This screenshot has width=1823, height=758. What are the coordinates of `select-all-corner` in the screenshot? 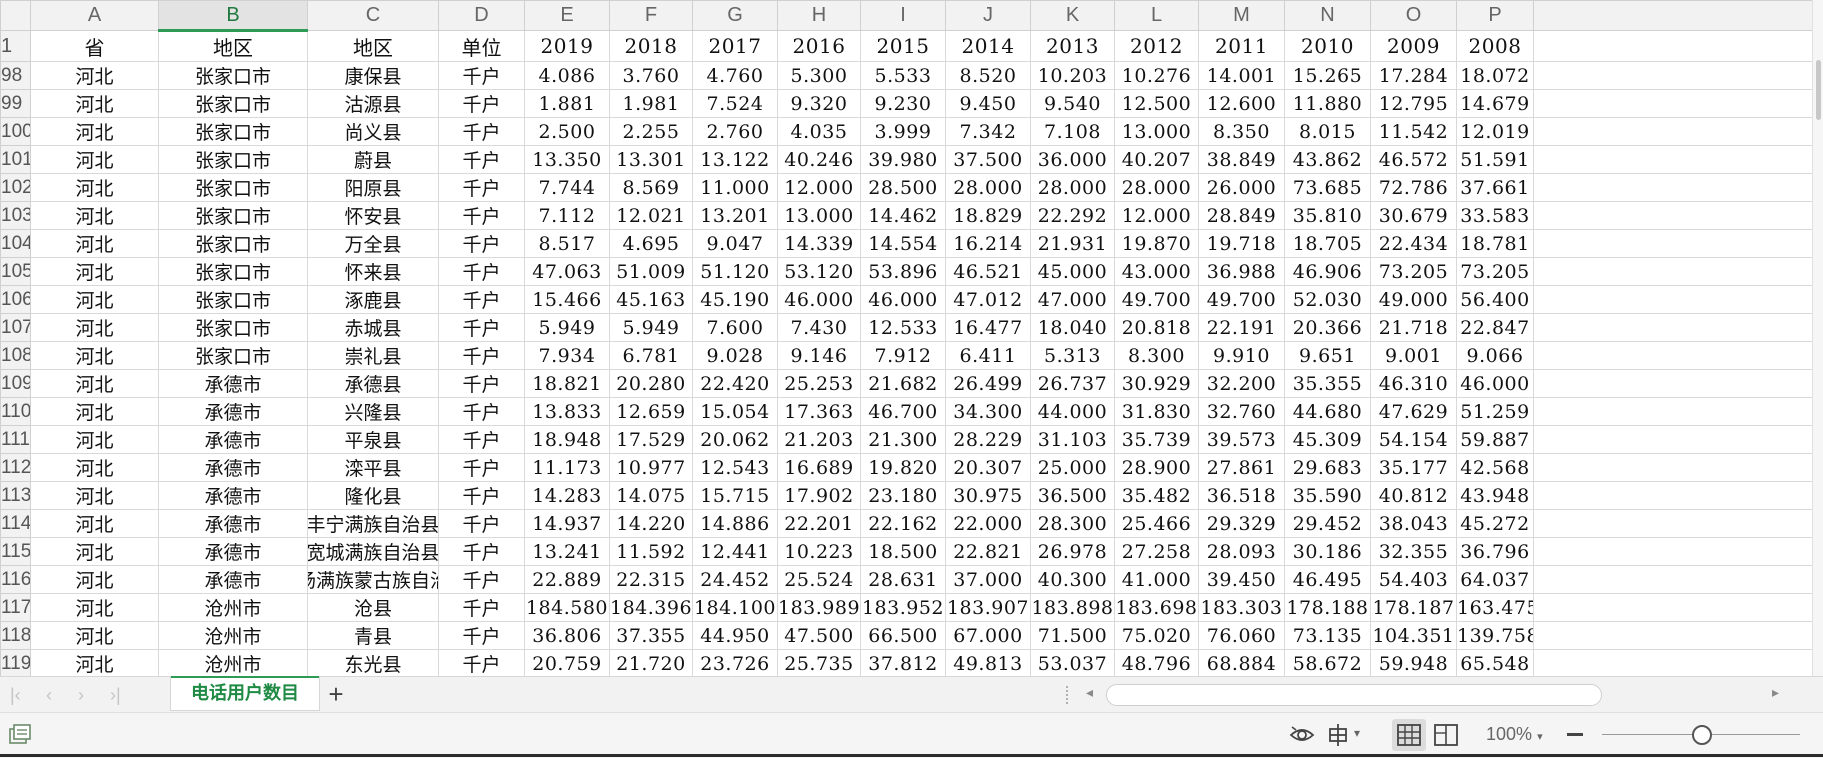 It's located at (15, 15).